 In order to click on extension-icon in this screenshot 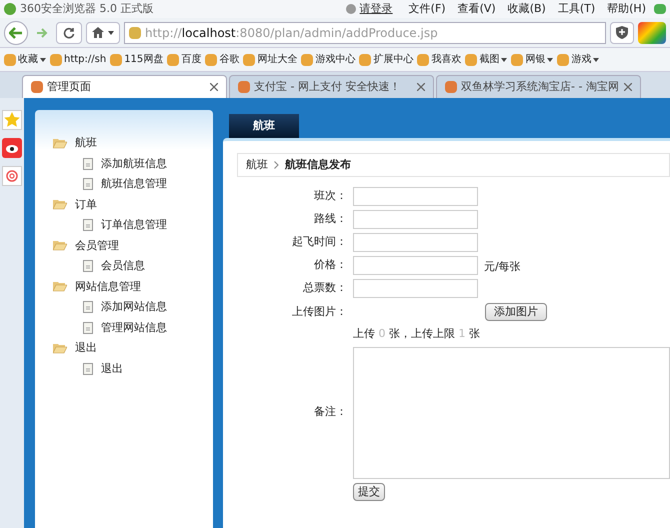, I will do `click(652, 33)`.